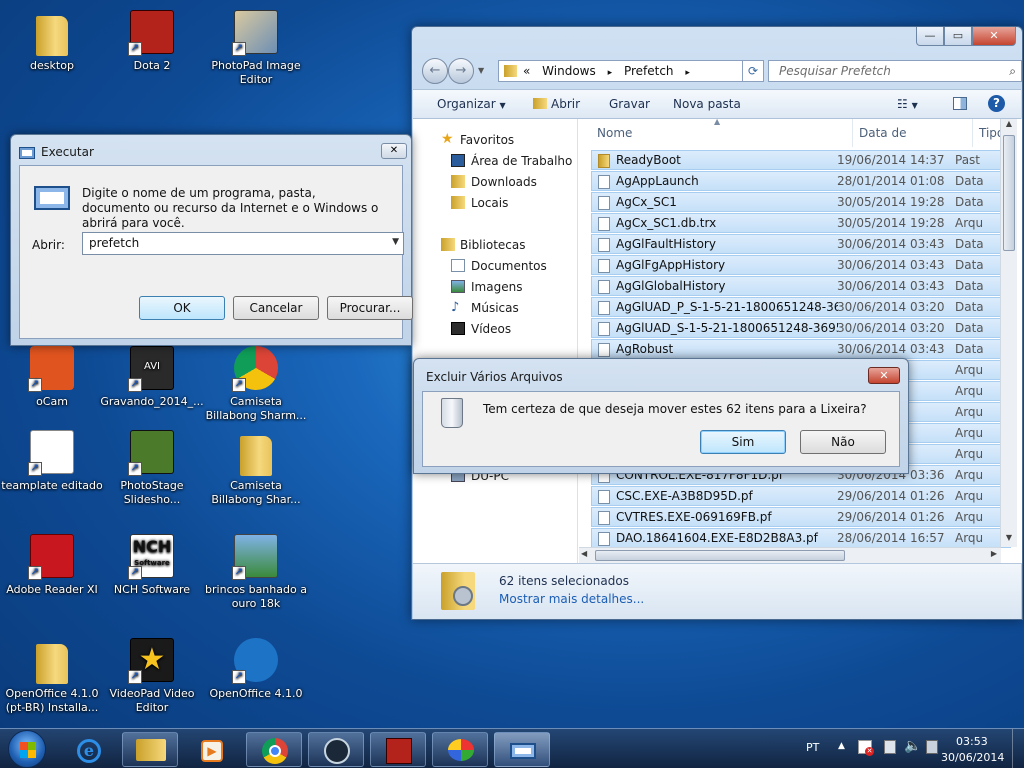 The height and width of the screenshot is (768, 1024). Describe the element at coordinates (569, 71) in the screenshot. I see `breadcrumb-windows: Windows` at that location.